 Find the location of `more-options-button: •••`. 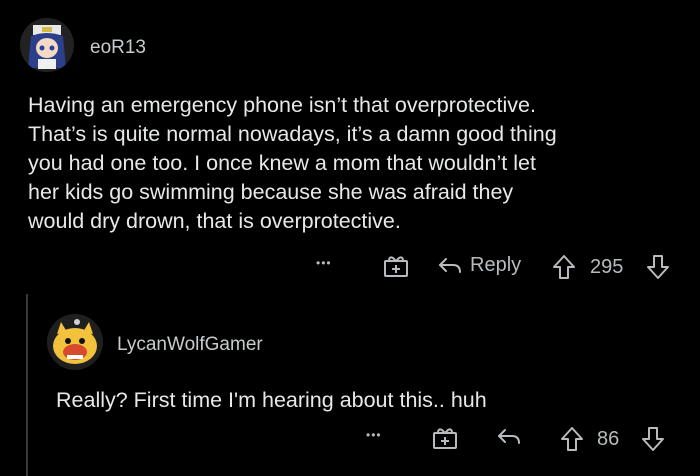

more-options-button: ••• is located at coordinates (324, 263).